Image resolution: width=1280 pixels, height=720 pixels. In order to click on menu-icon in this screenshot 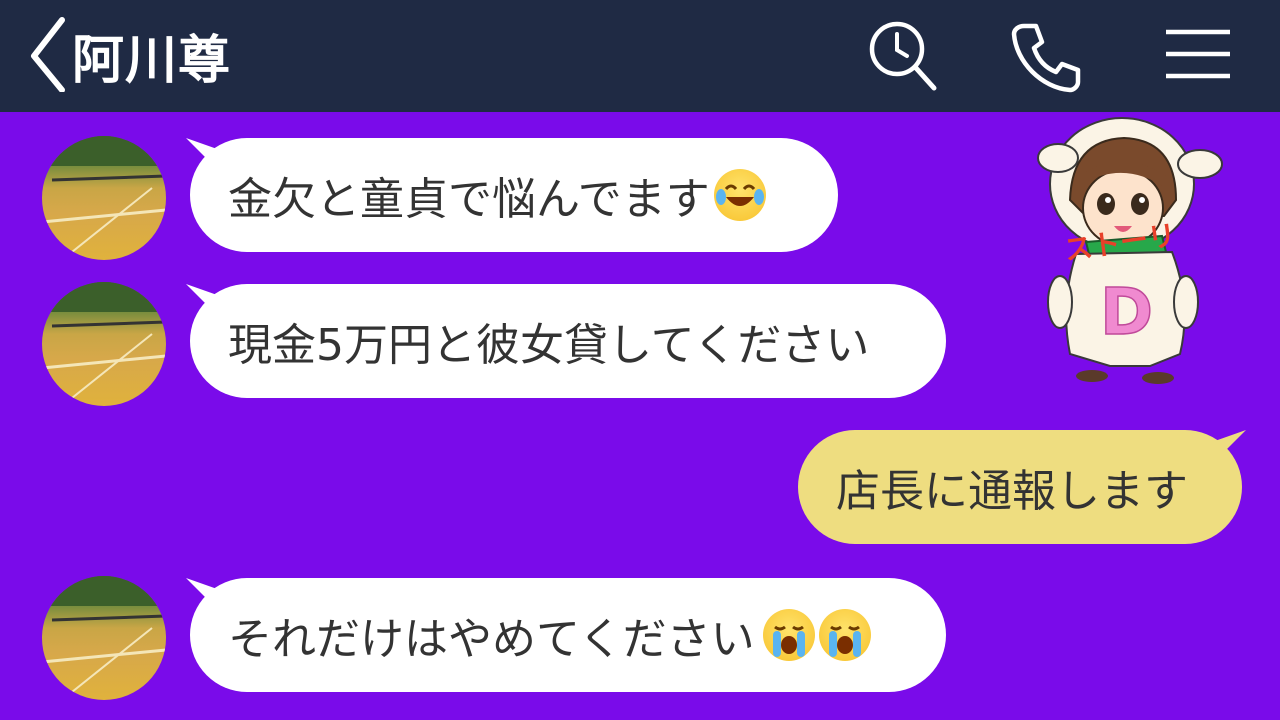, I will do `click(1198, 56)`.